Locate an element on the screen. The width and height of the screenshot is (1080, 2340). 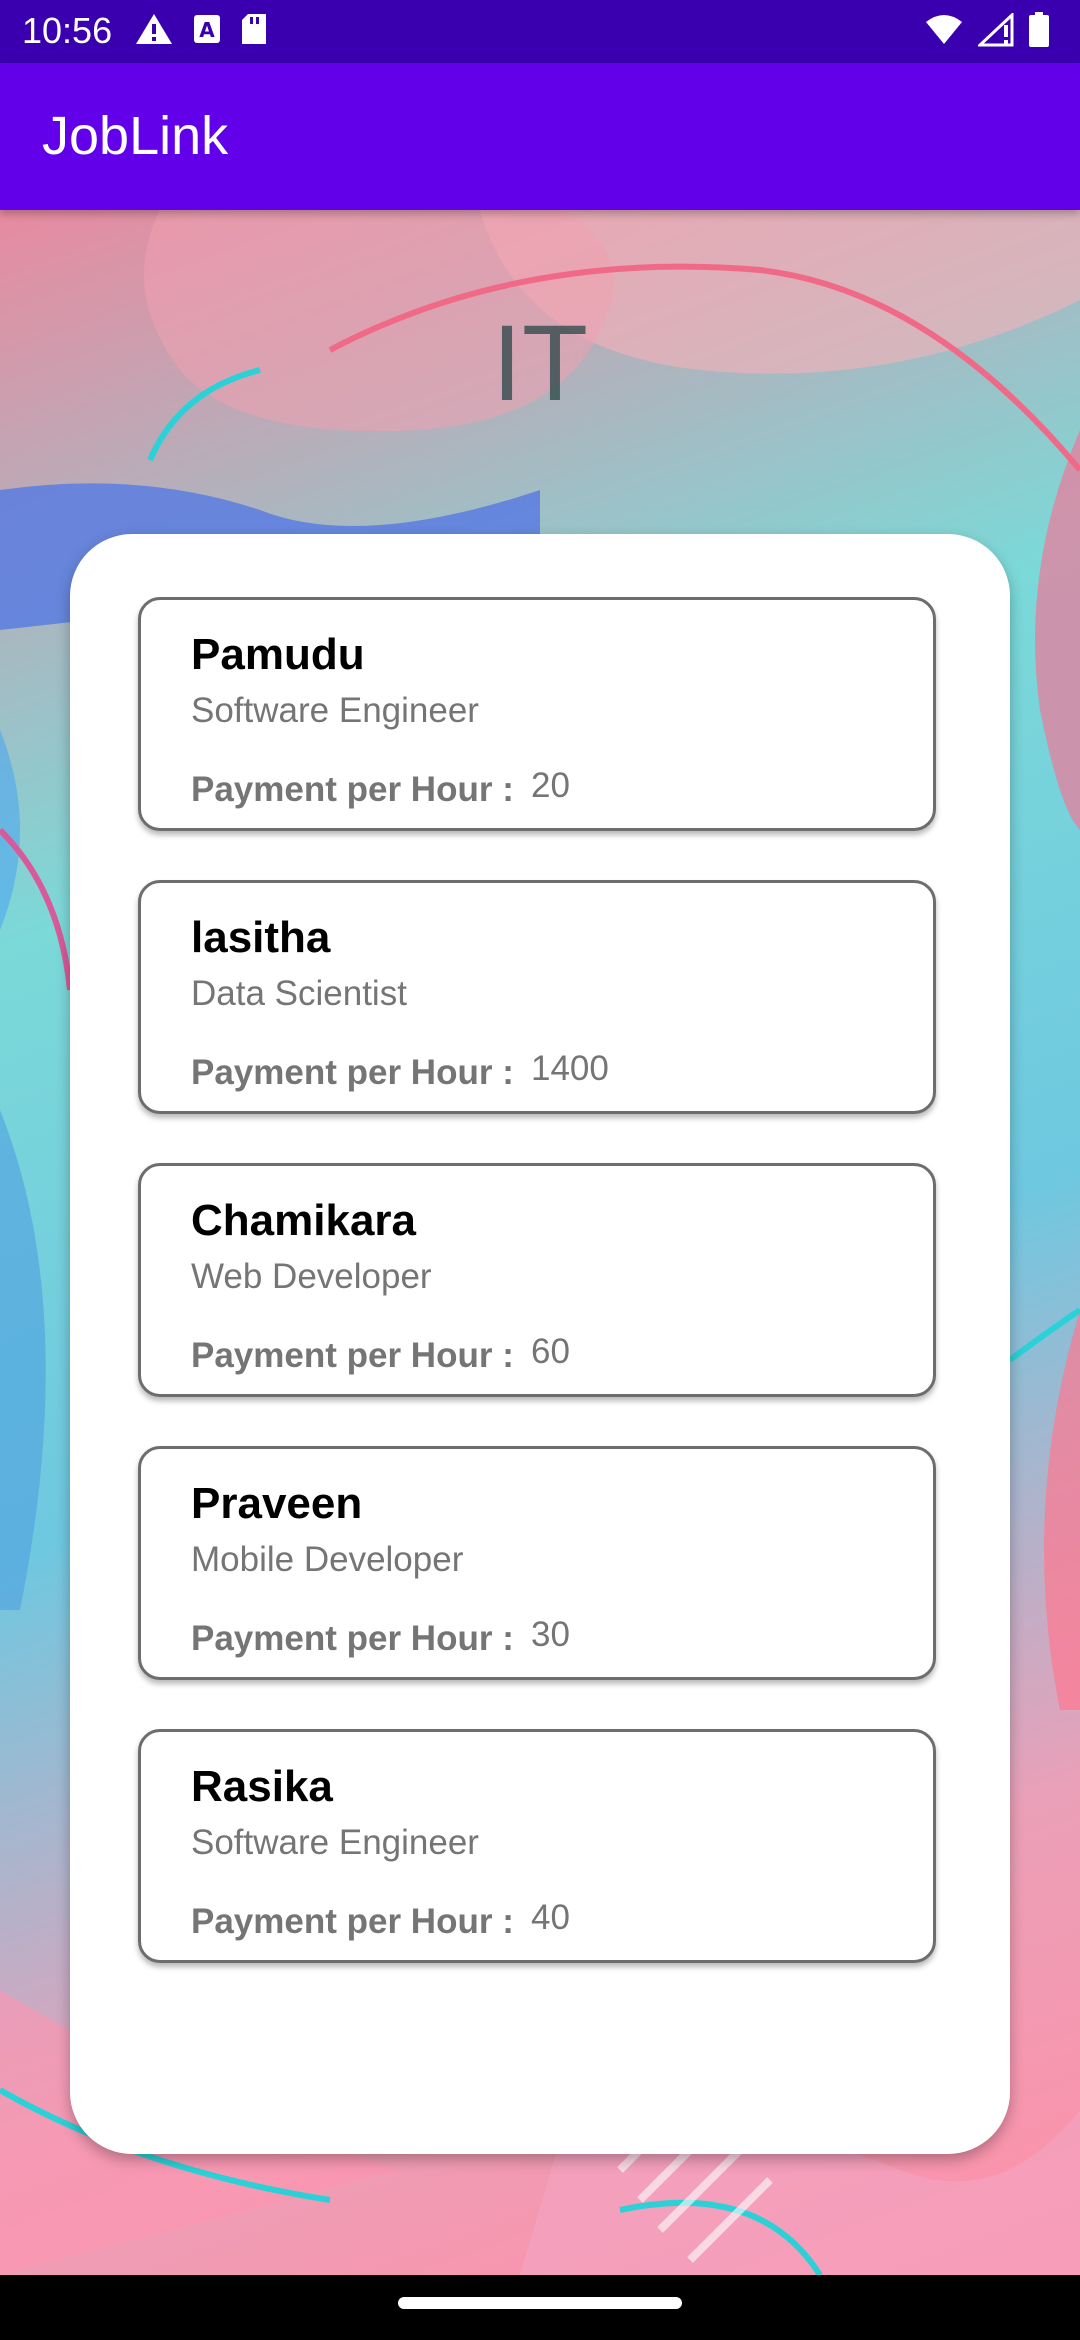
card-pay-value: 1400 is located at coordinates (570, 1068).